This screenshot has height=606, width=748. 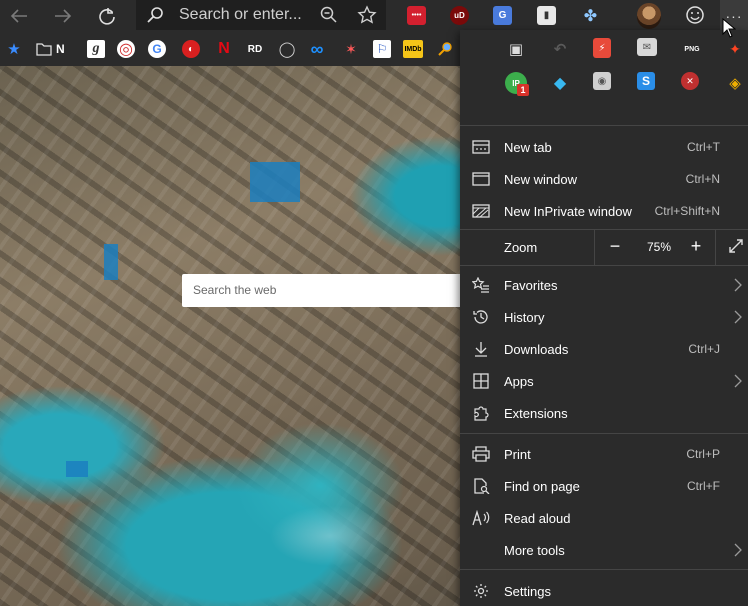 What do you see at coordinates (516, 49) in the screenshot?
I see `menu-ext-window-icon: ▣` at bounding box center [516, 49].